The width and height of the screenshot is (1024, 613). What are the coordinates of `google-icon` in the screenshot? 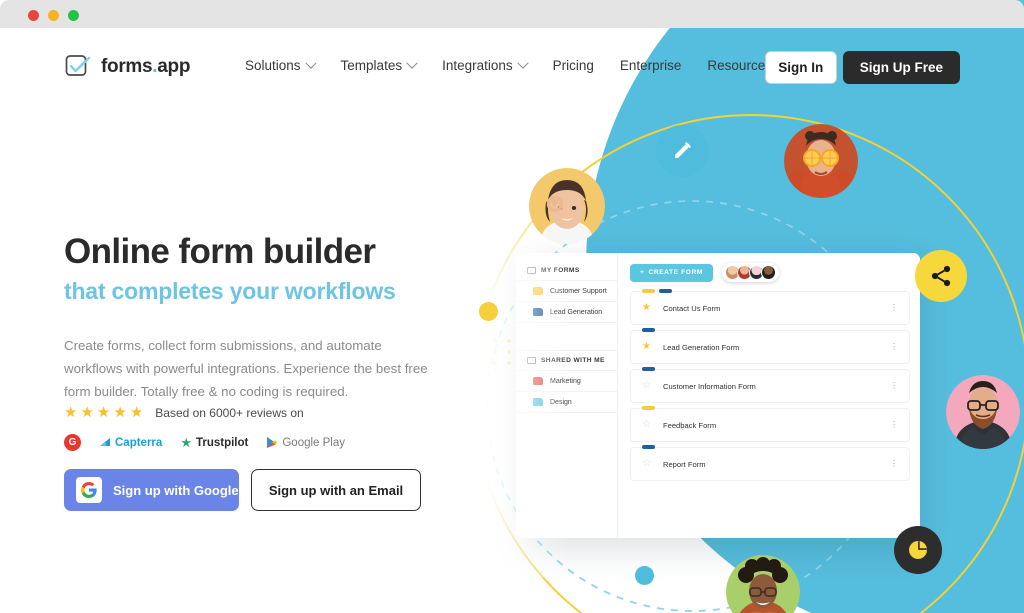 It's located at (89, 490).